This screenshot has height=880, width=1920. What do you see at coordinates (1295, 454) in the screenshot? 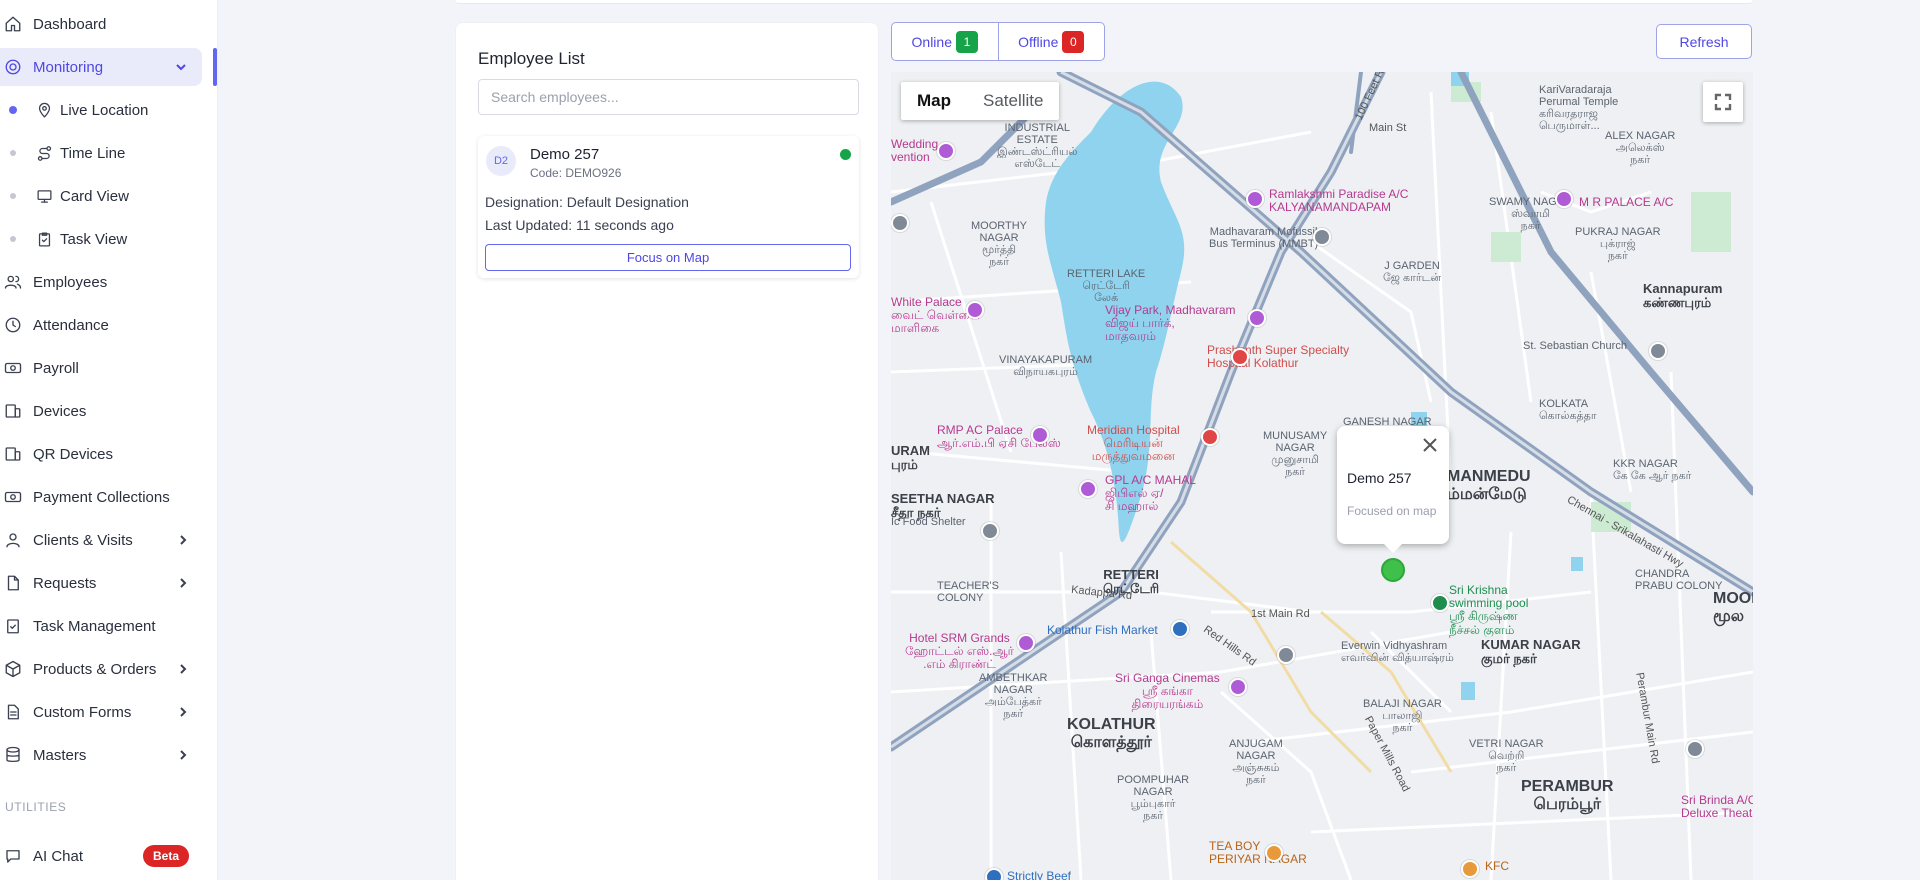
I see `map-label: MUNUSAMY NAGAR முனுசாமி நகர்` at bounding box center [1295, 454].